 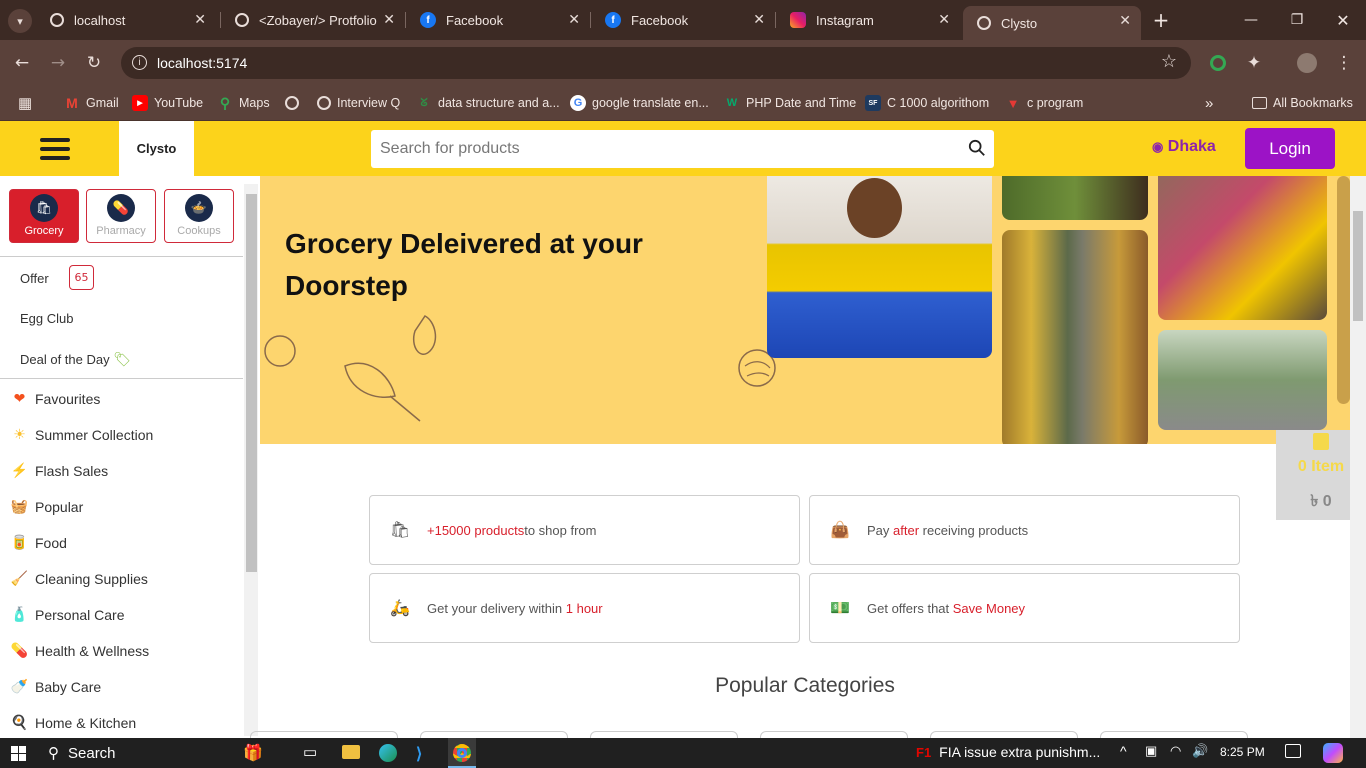 What do you see at coordinates (1290, 148) in the screenshot?
I see `login-button: Login` at bounding box center [1290, 148].